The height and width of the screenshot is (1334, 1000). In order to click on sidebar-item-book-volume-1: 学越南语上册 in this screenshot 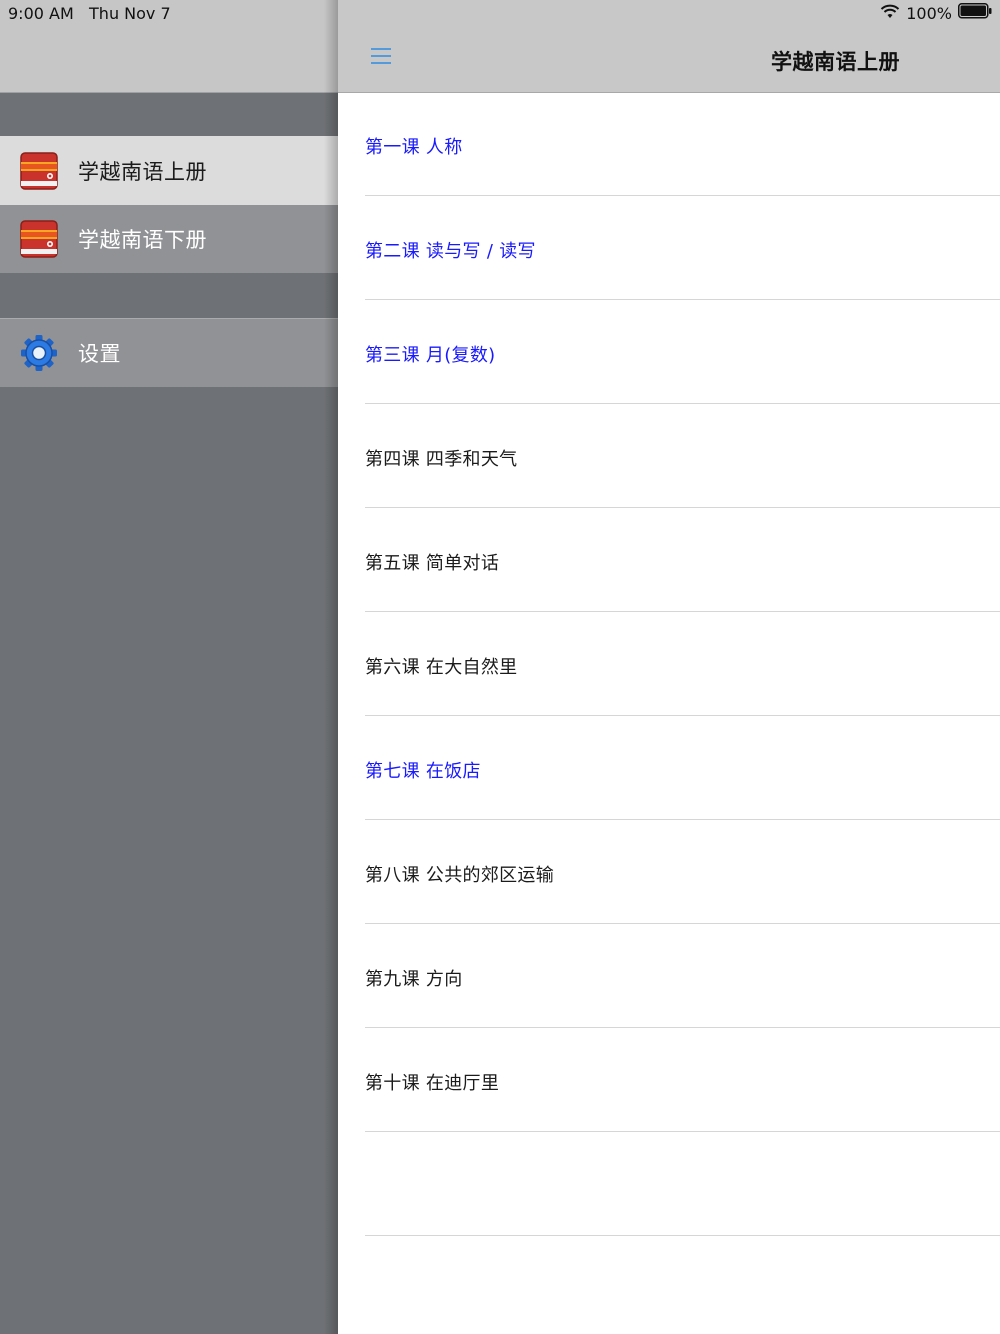, I will do `click(169, 170)`.